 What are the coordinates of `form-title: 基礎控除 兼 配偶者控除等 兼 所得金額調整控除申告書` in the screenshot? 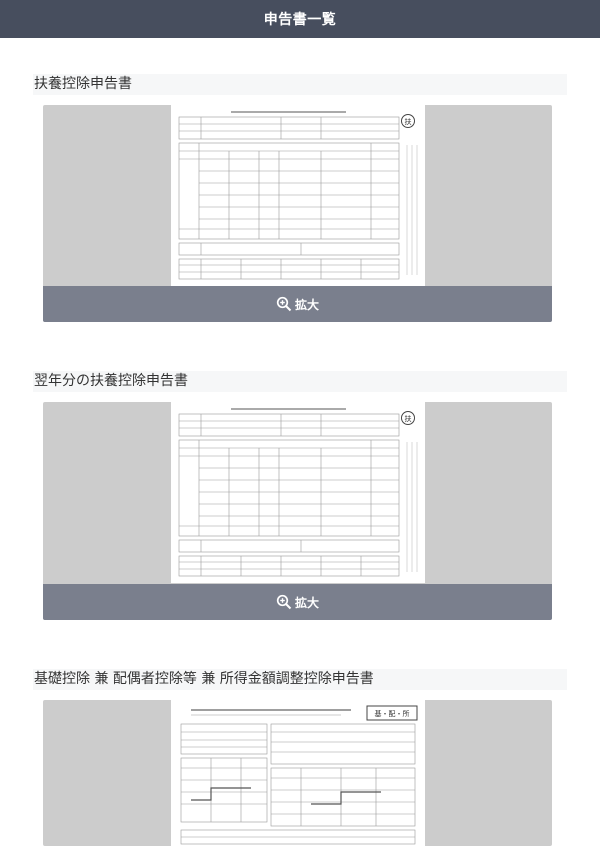 It's located at (300, 679).